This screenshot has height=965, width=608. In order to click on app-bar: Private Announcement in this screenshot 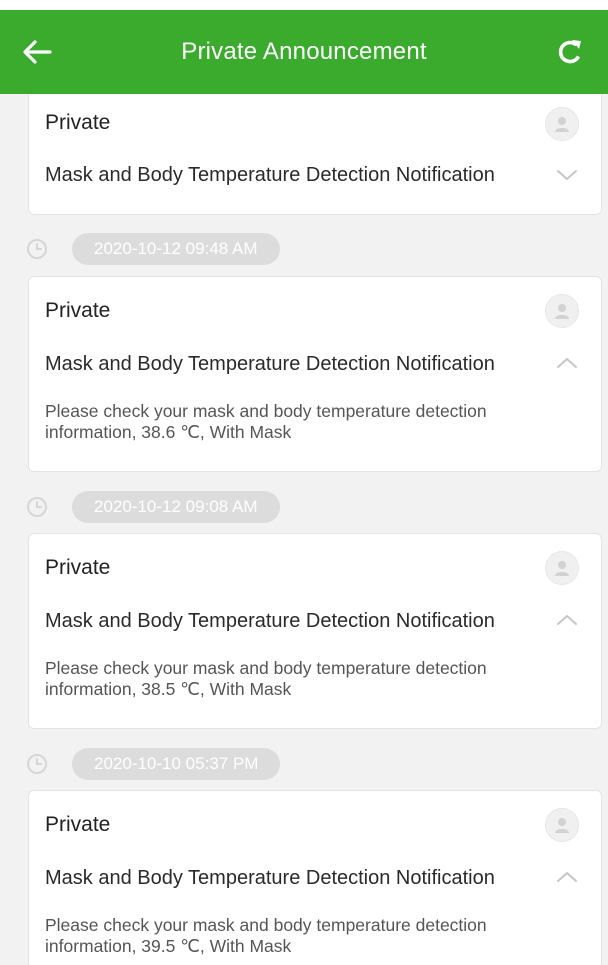, I will do `click(304, 52)`.